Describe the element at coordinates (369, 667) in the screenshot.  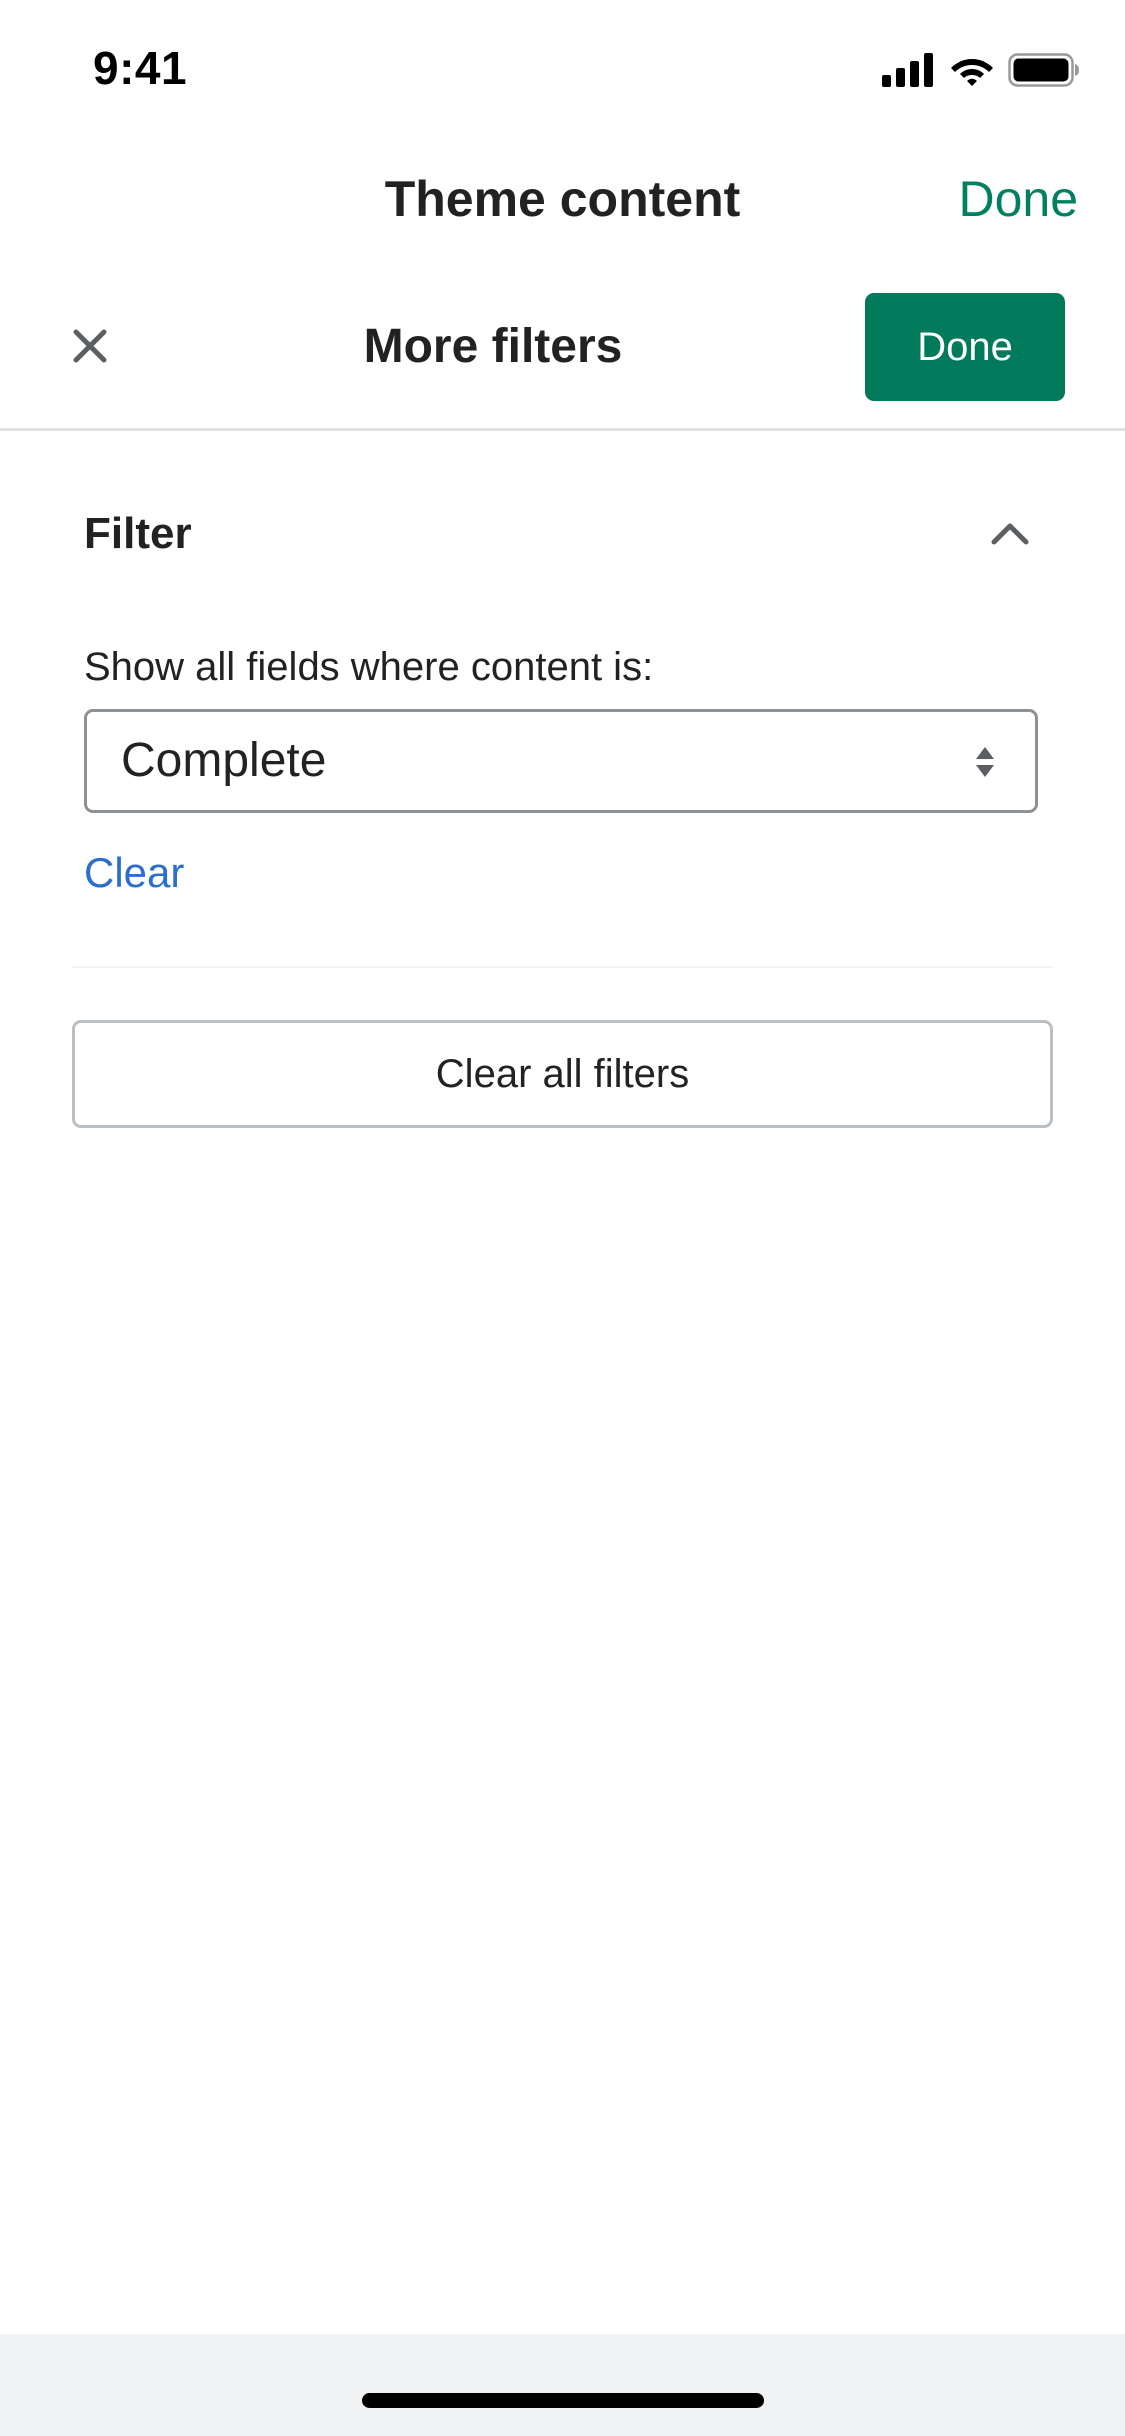
I see `filter-field-label: Show all fields where content is:` at that location.